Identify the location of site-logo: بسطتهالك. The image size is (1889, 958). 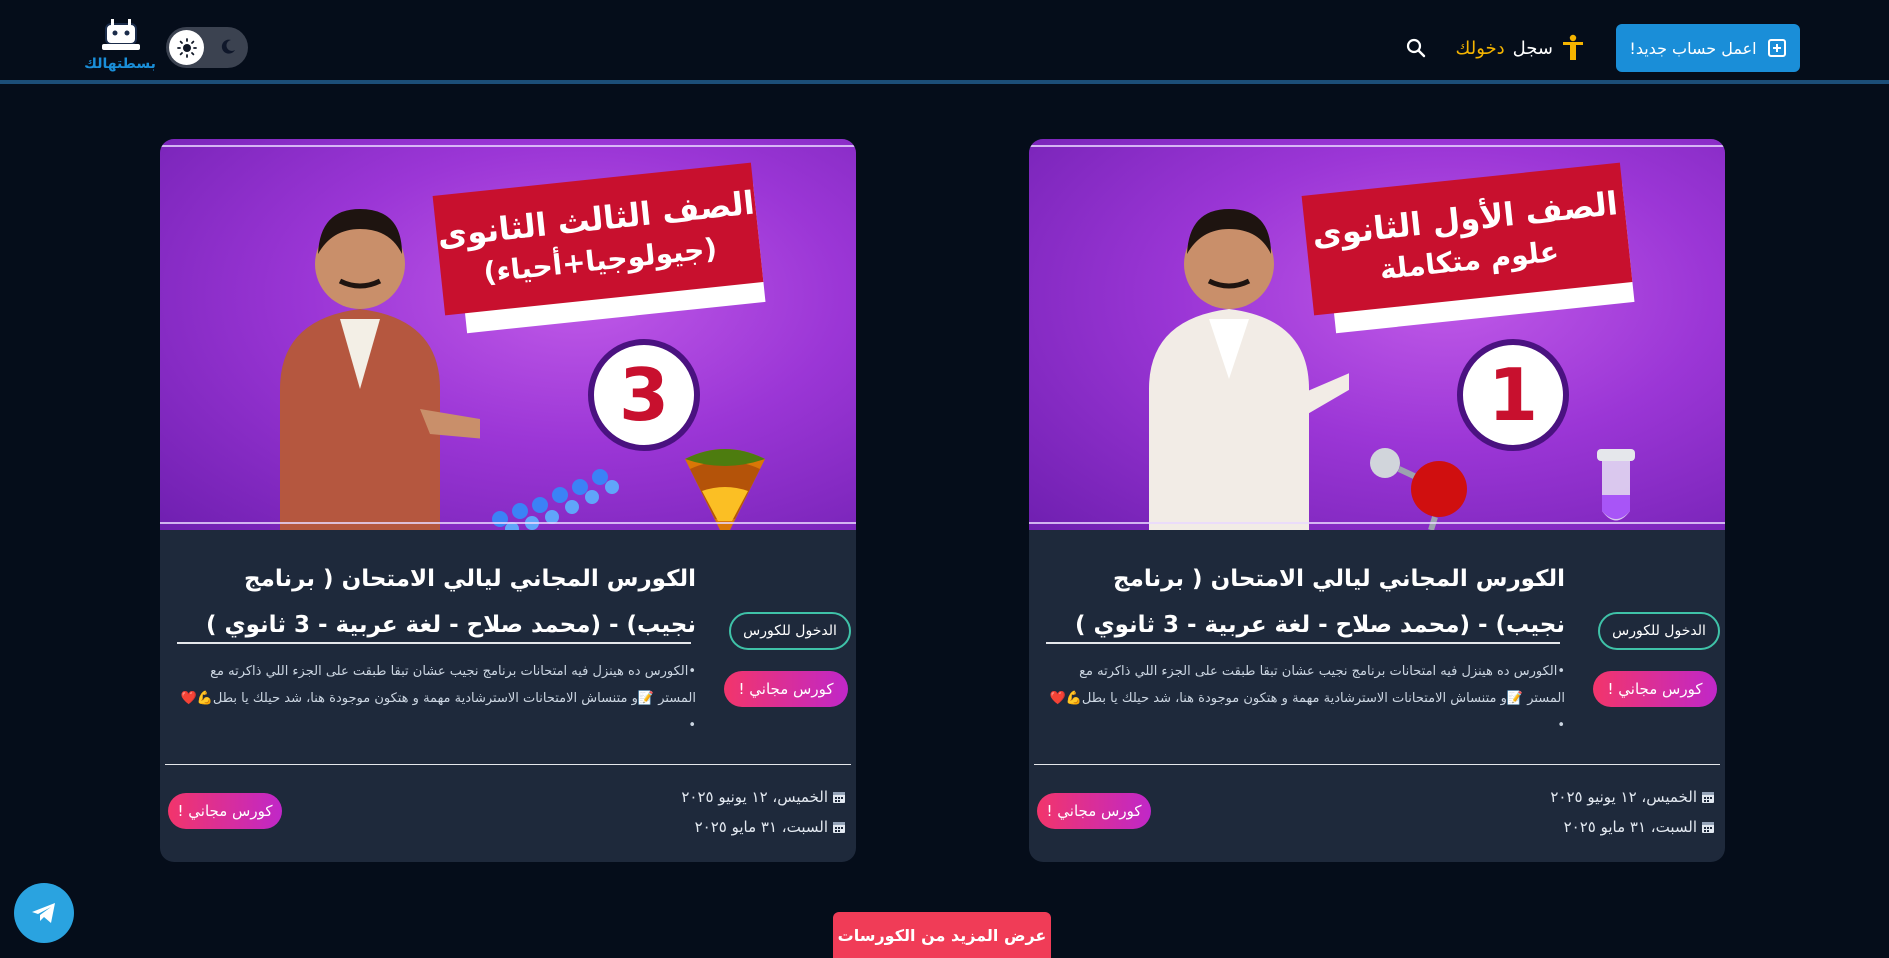
(120, 46).